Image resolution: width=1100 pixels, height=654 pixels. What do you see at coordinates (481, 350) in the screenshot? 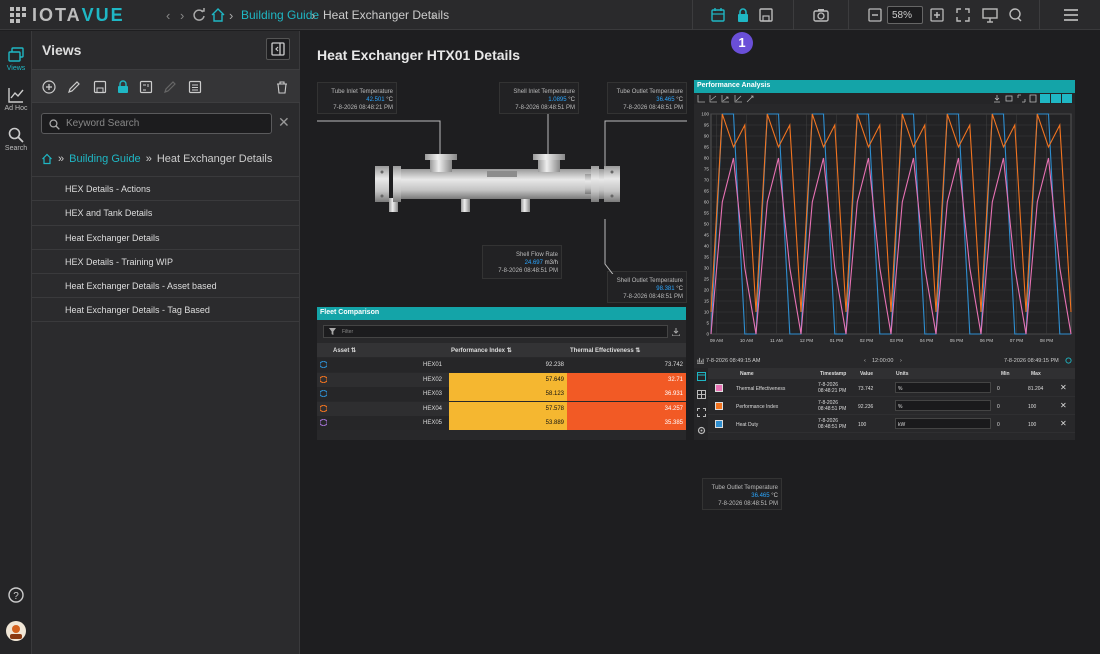
I see `col-performance-index: Performance Index ⇅` at bounding box center [481, 350].